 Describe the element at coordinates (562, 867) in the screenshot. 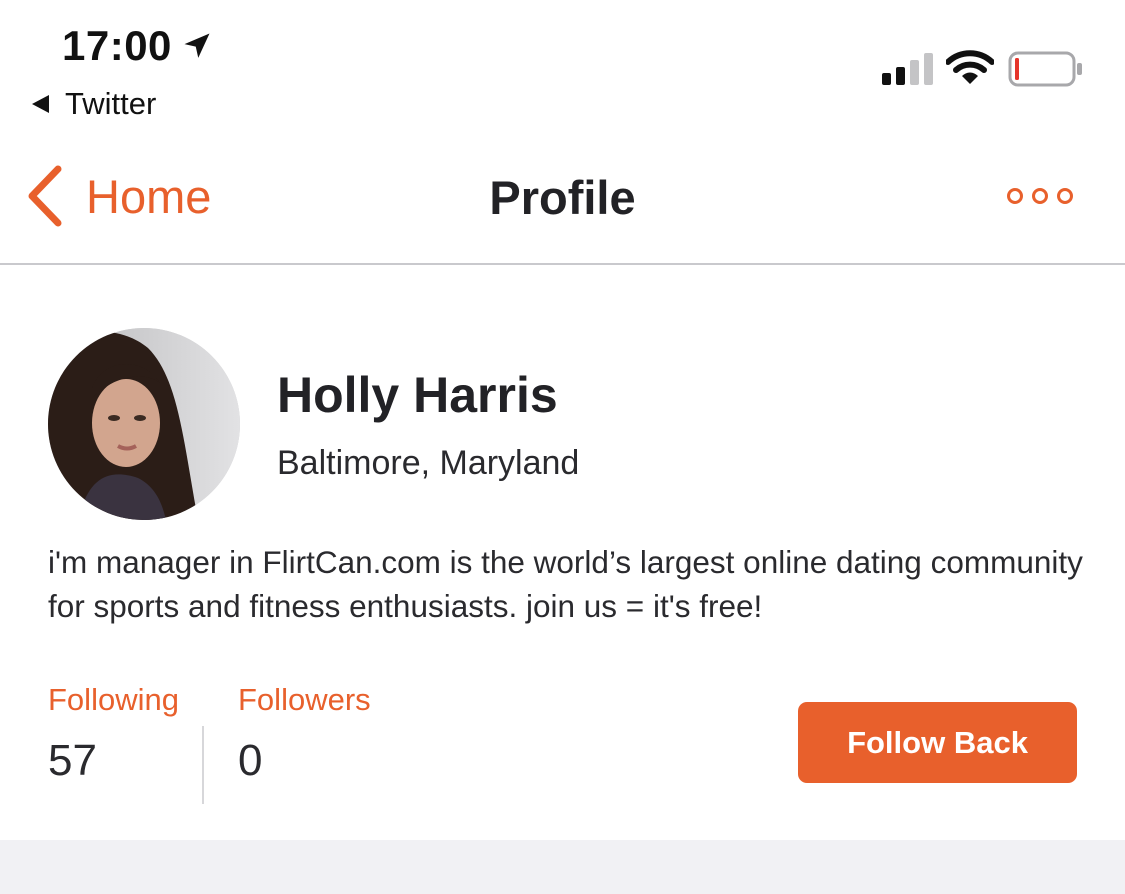

I see `section-separator` at that location.